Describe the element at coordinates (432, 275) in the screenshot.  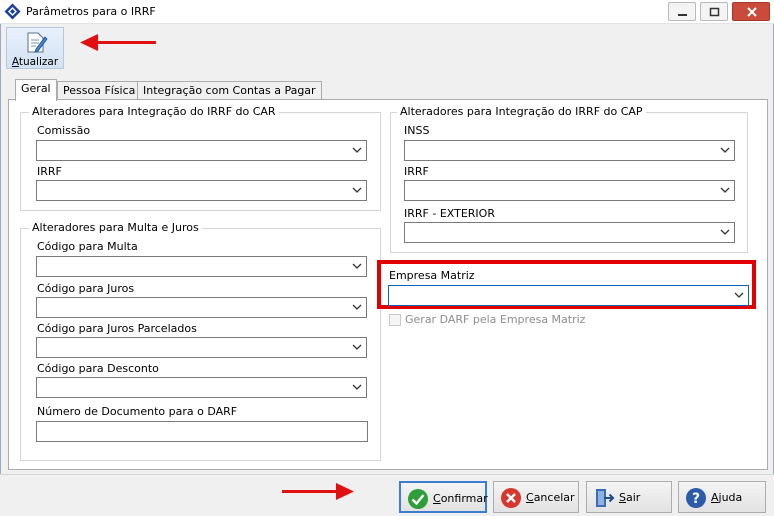
I see `empresa-matriz-label: Empresa Matriz` at that location.